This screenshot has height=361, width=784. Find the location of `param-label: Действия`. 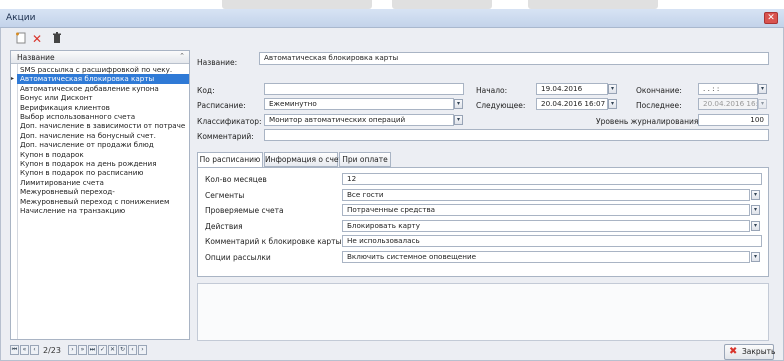

param-label: Действия is located at coordinates (224, 226).